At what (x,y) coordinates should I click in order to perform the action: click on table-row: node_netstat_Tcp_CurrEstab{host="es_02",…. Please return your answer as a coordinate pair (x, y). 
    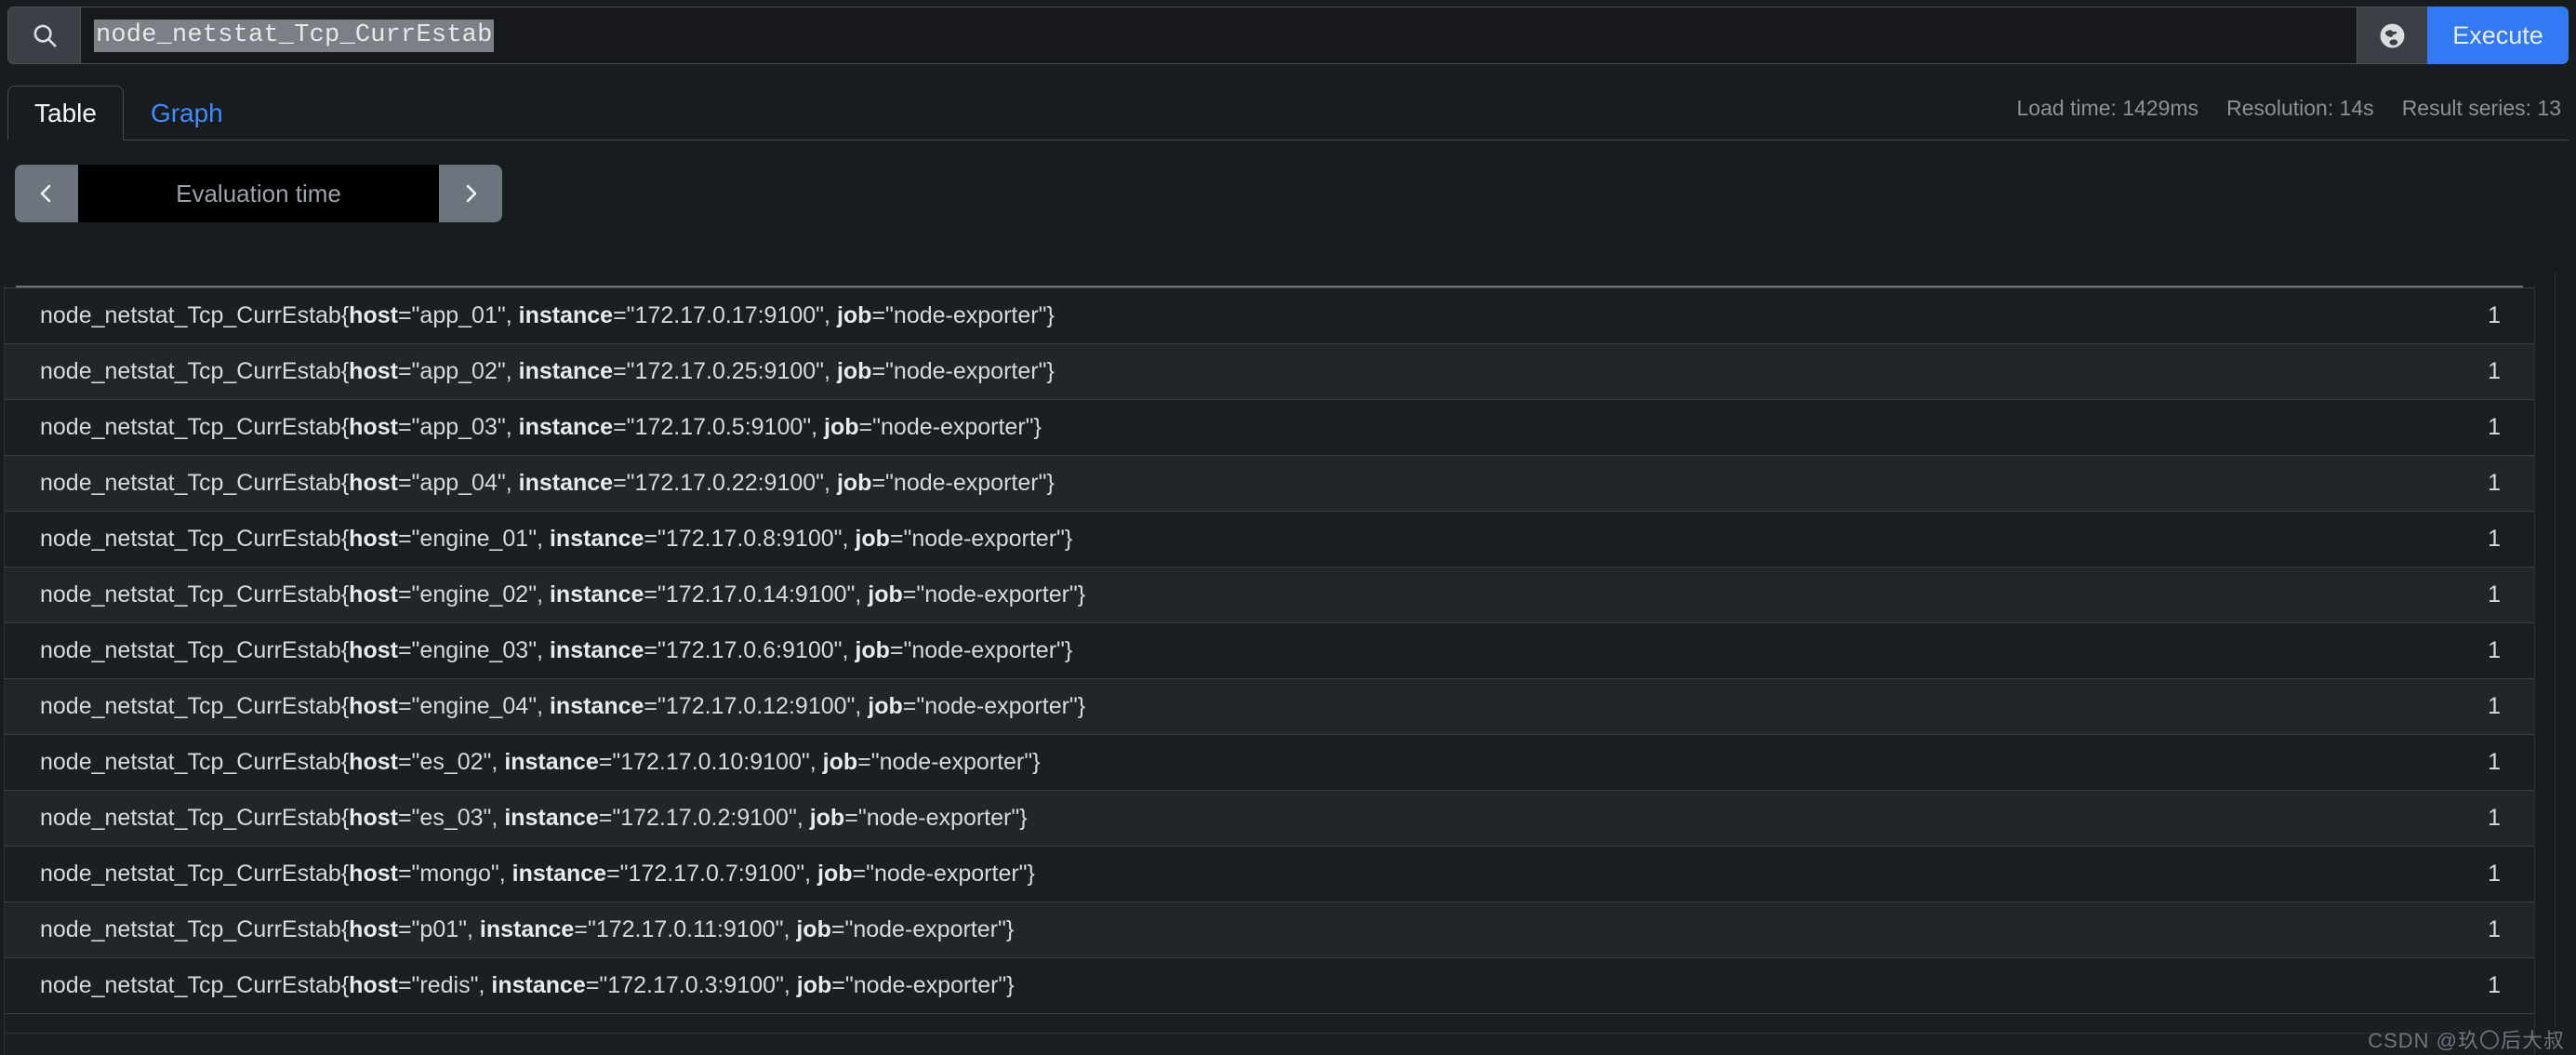
    Looking at the image, I should click on (1269, 762).